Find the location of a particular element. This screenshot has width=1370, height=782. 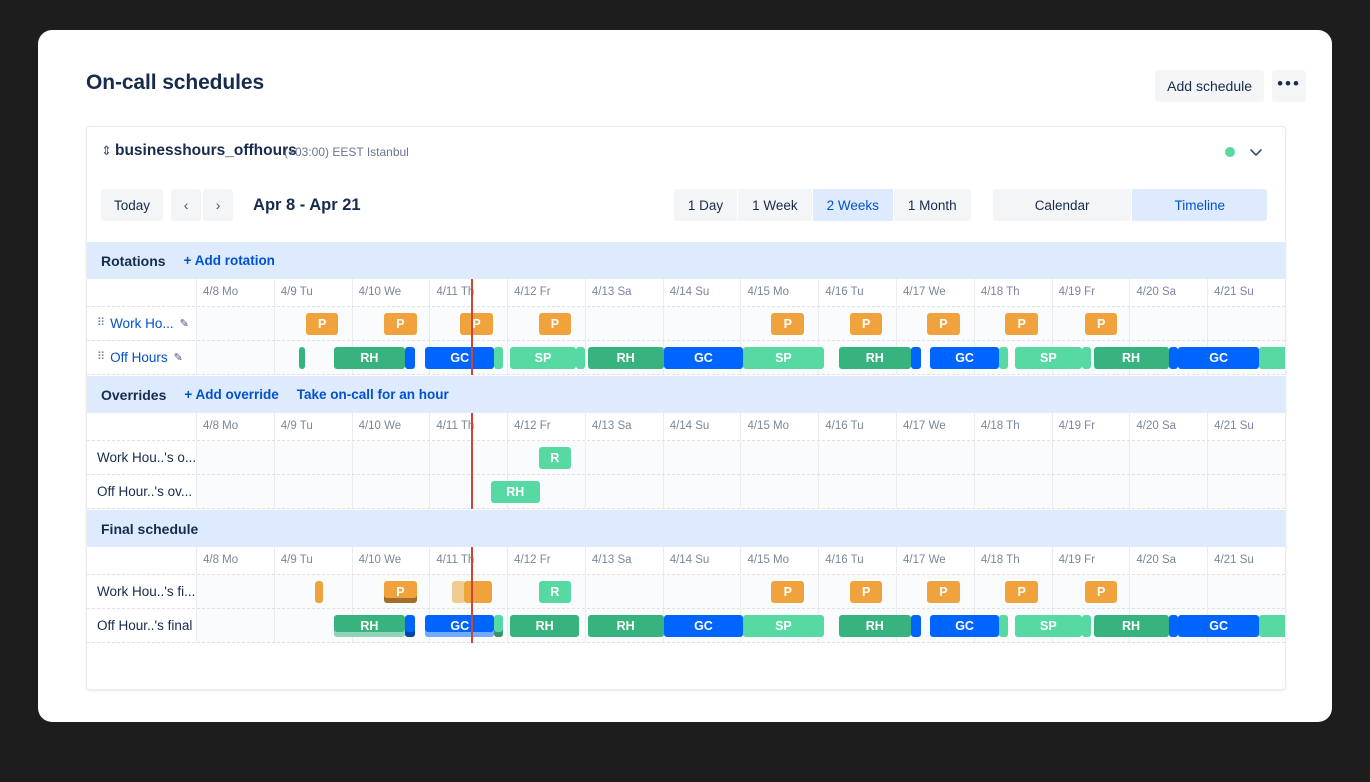

prev-period-button: ‹ is located at coordinates (186, 205).